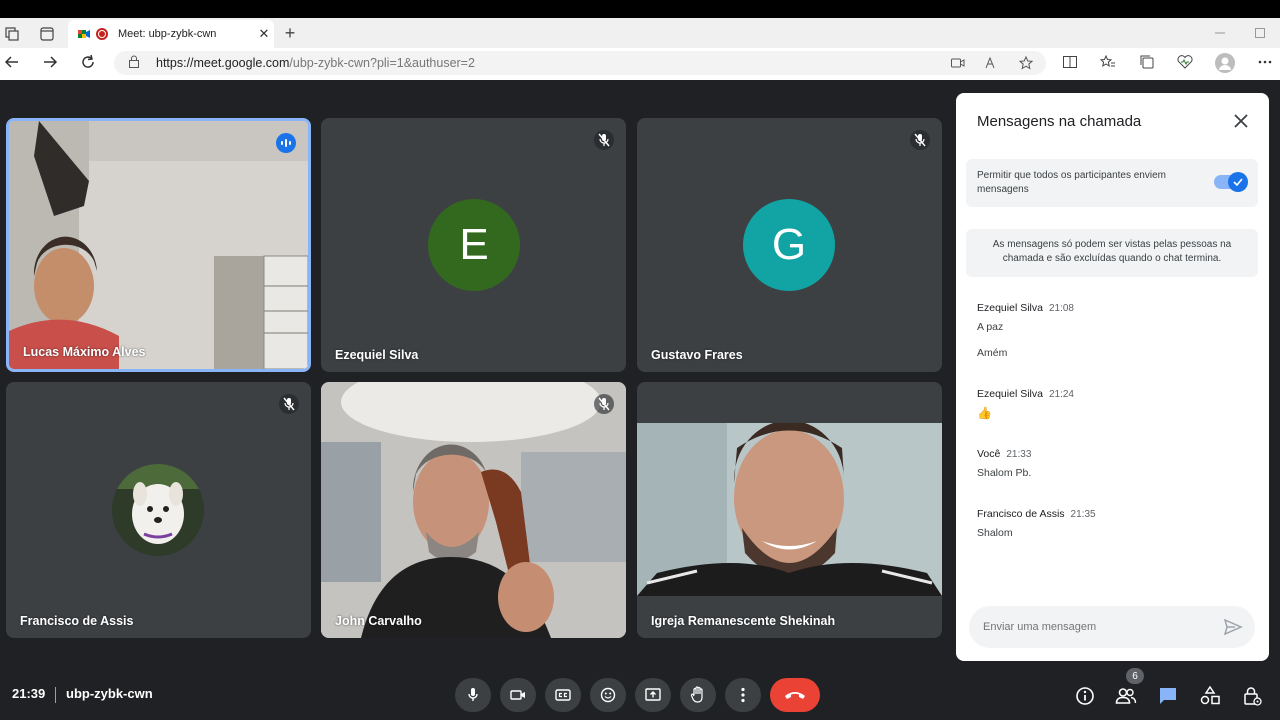 The width and height of the screenshot is (1280, 720). I want to click on maximize-icon, so click(1260, 33).